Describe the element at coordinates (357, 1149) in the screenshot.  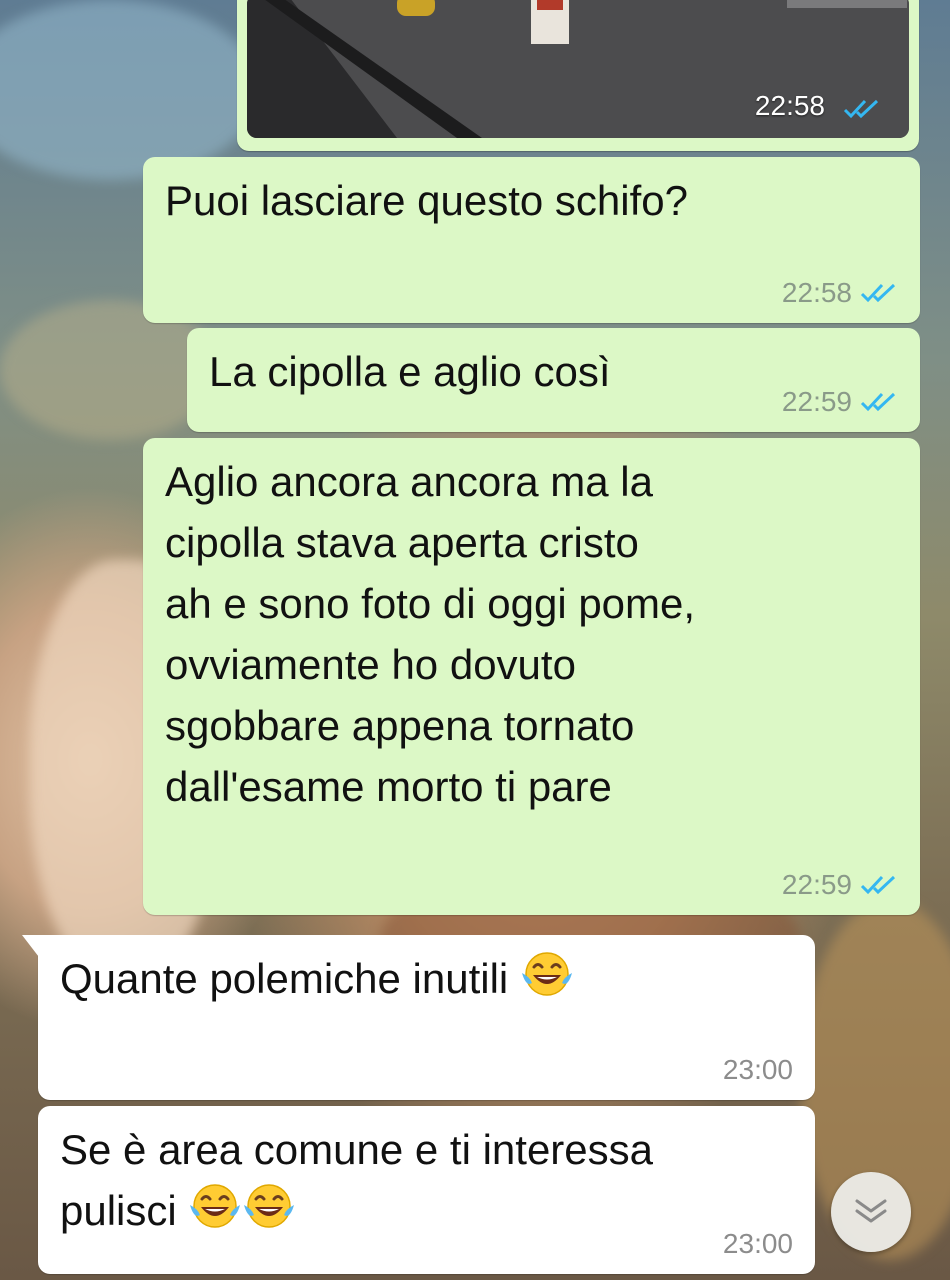
I see `message-text-line: Se è area comune e ti interessa` at that location.